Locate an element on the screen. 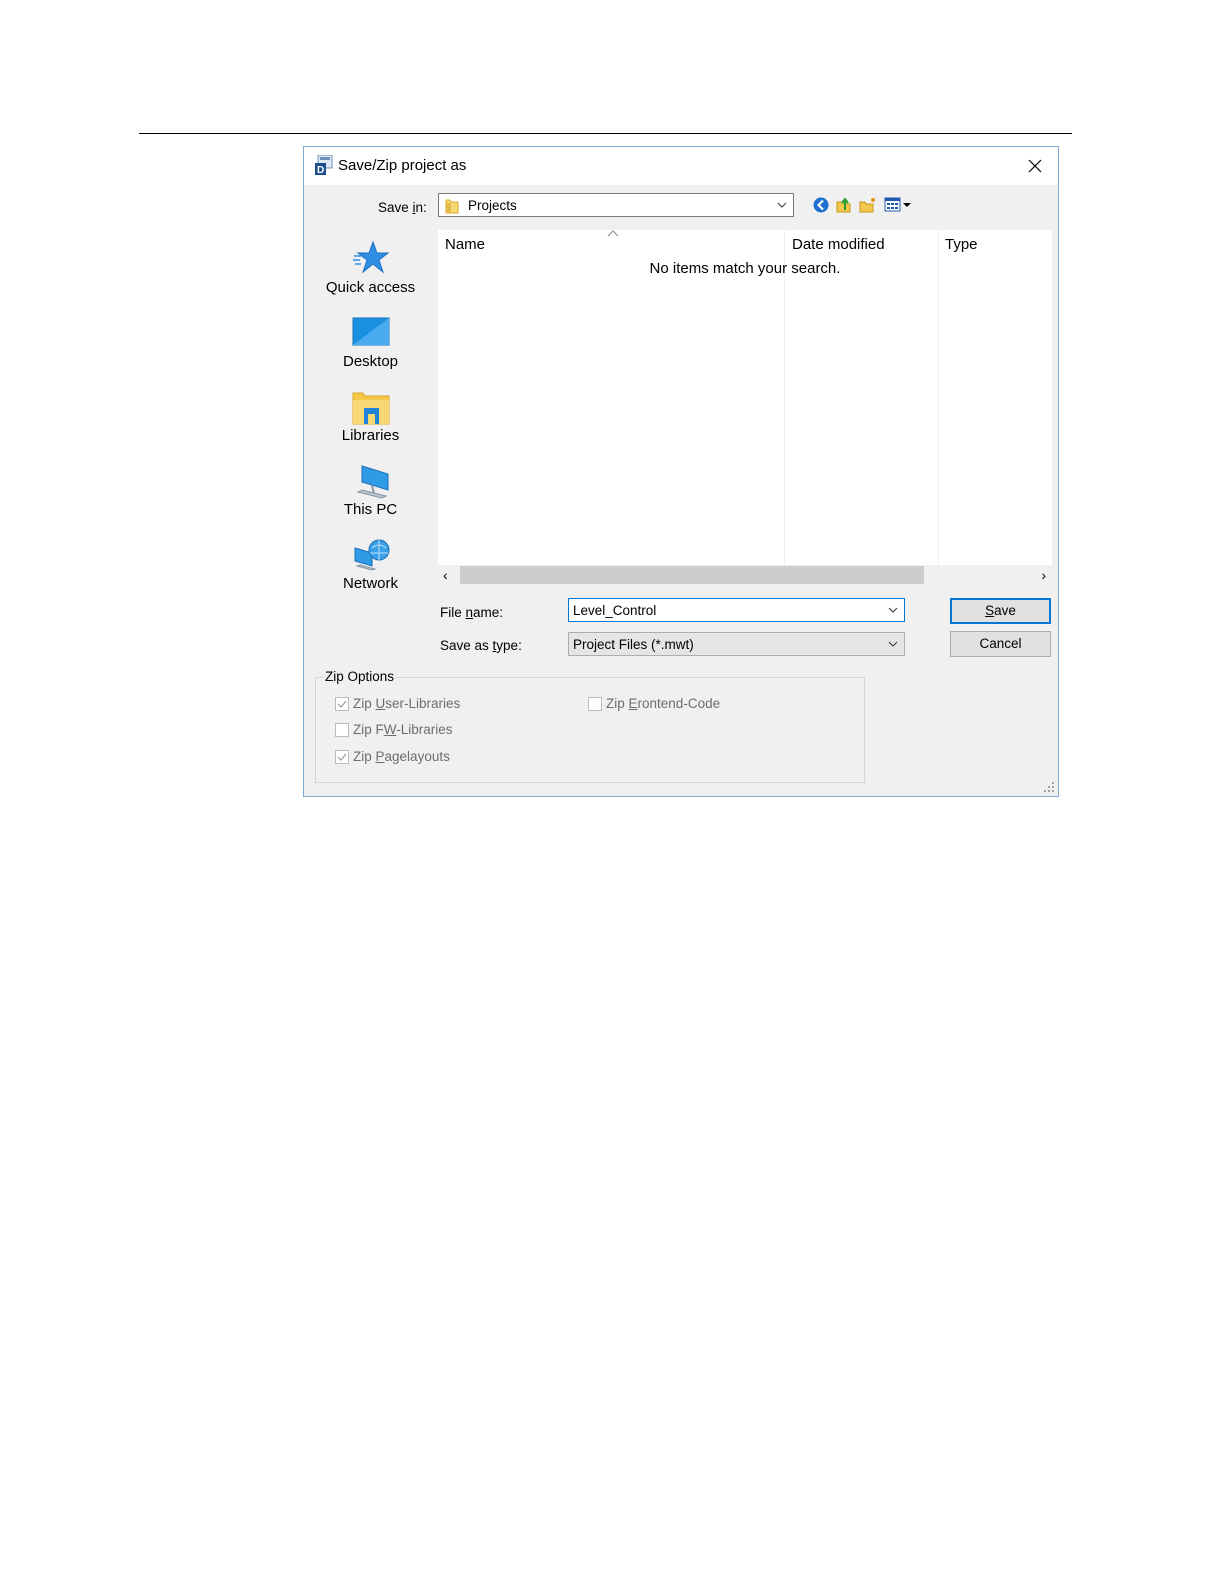 This screenshot has width=1225, height=1585. zip-pagelayouts-checkbox is located at coordinates (342, 757).